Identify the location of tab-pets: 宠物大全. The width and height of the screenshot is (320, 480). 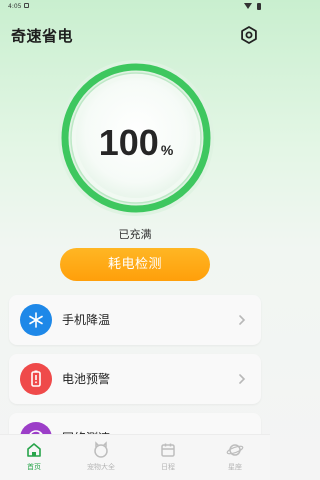
(101, 456).